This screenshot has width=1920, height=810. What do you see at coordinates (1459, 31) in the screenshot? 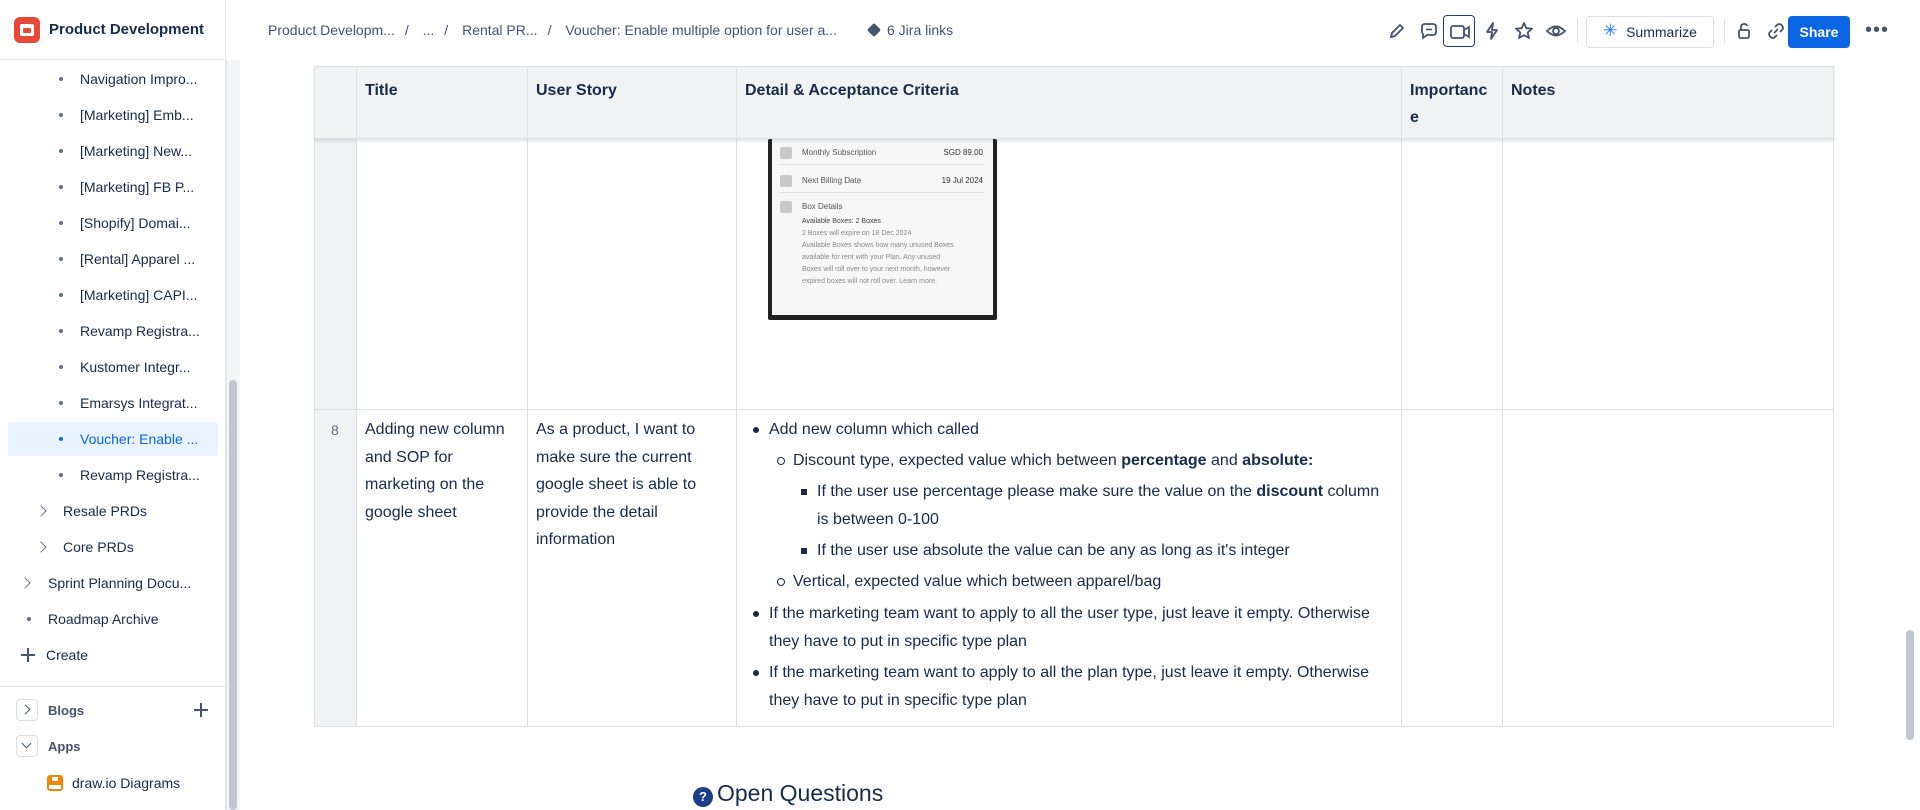
I see `video-record-icon` at bounding box center [1459, 31].